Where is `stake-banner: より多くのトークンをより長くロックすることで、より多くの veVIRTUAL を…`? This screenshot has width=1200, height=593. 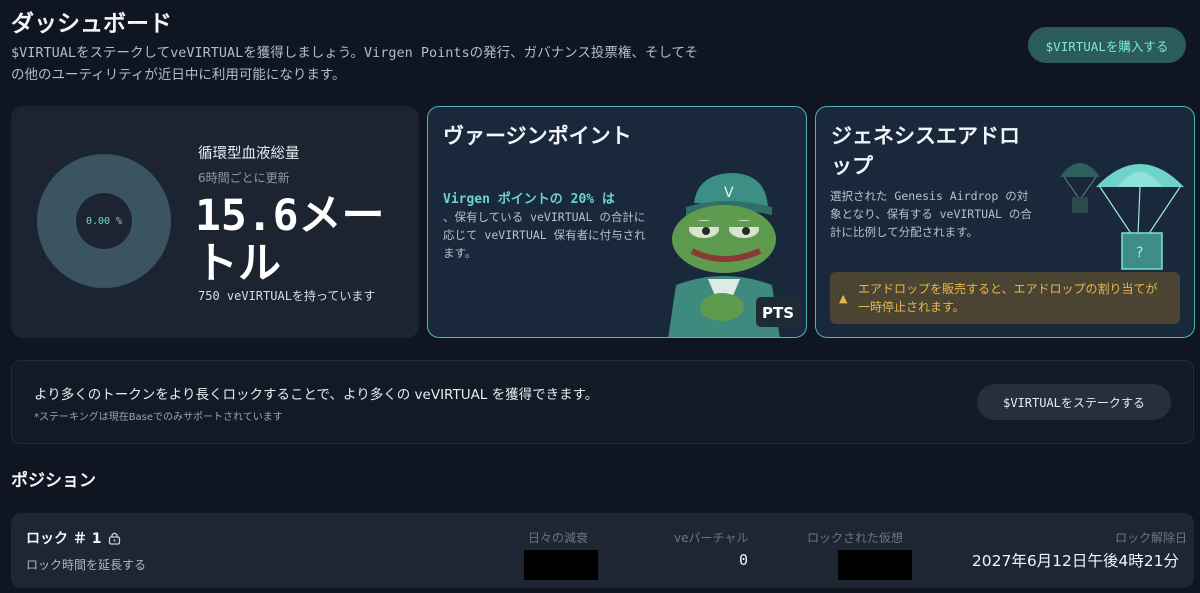 stake-banner: より多くのトークンをより長くロックすることで、より多くの veVIRTUAL を… is located at coordinates (602, 402).